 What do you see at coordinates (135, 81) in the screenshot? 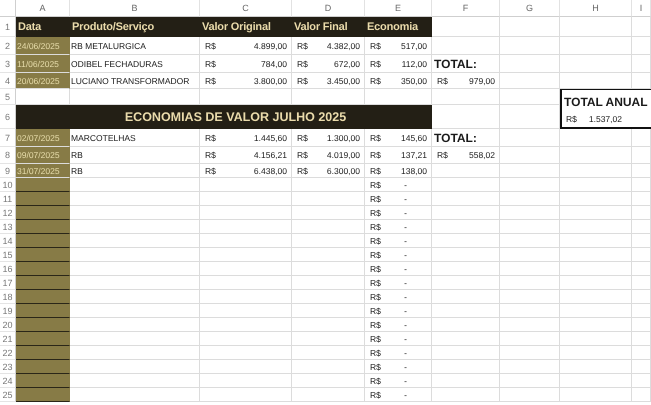
I see `table-cell: LUCIANO TRANSFORMADOR` at bounding box center [135, 81].